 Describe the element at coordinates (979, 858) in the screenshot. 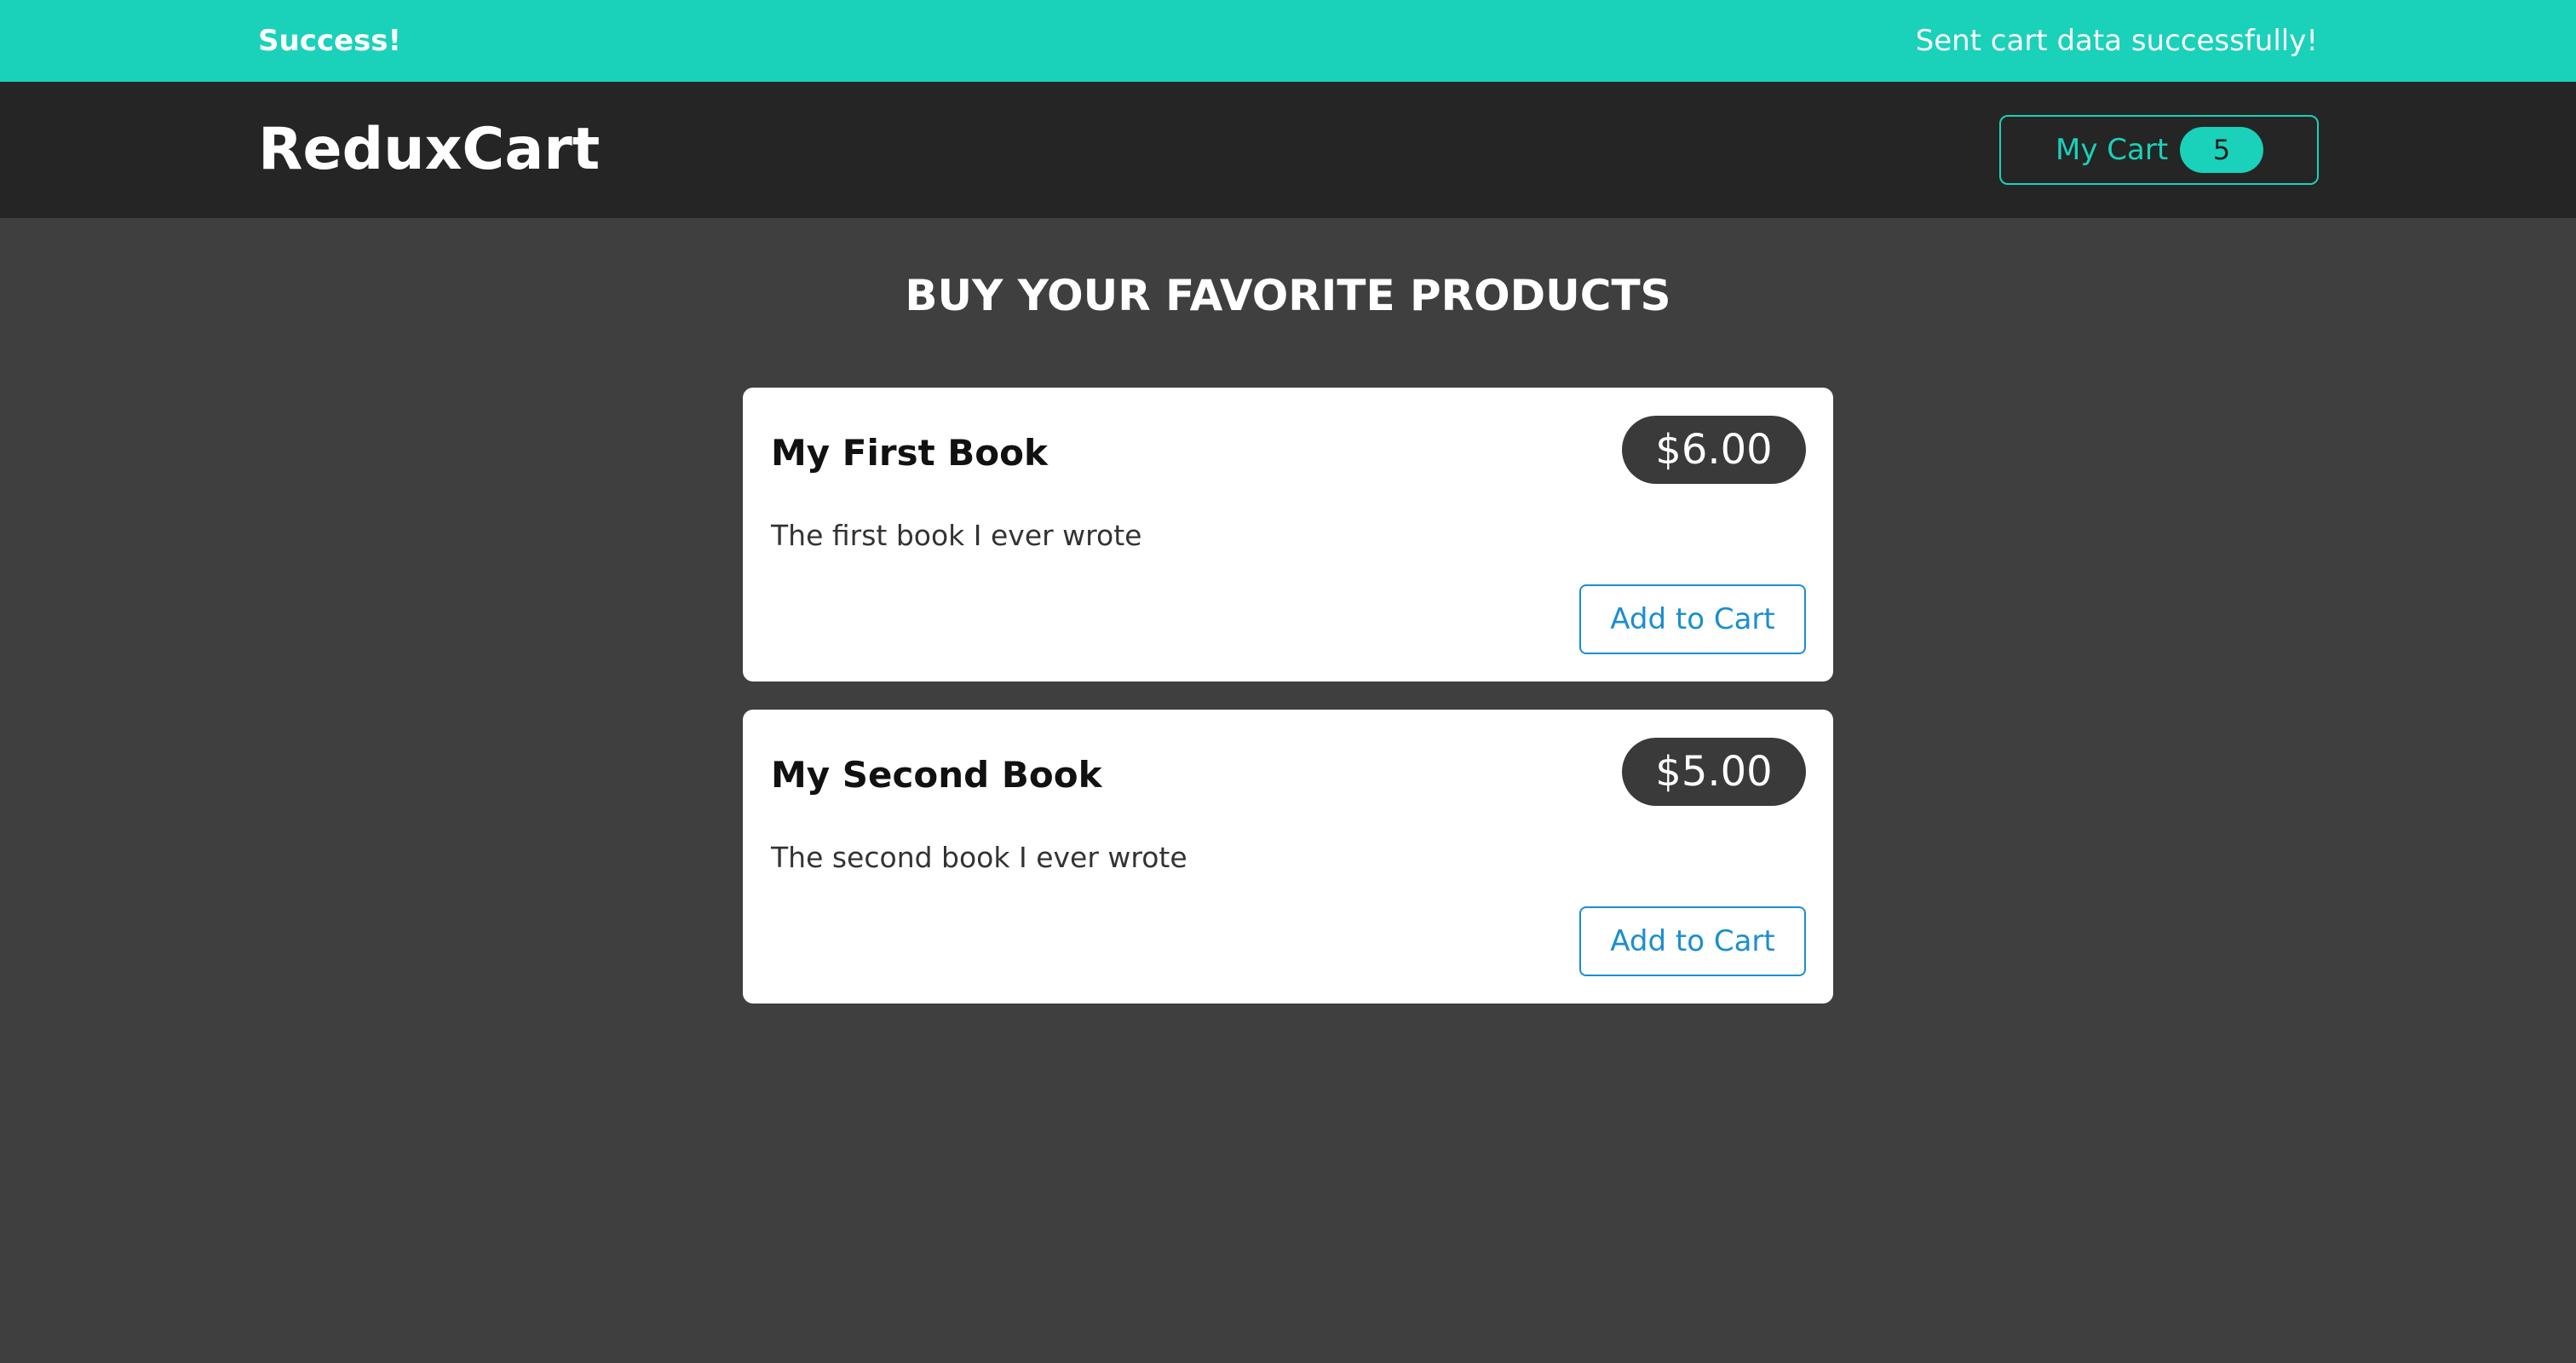

I see `product-description: The second book I ever wrote` at that location.